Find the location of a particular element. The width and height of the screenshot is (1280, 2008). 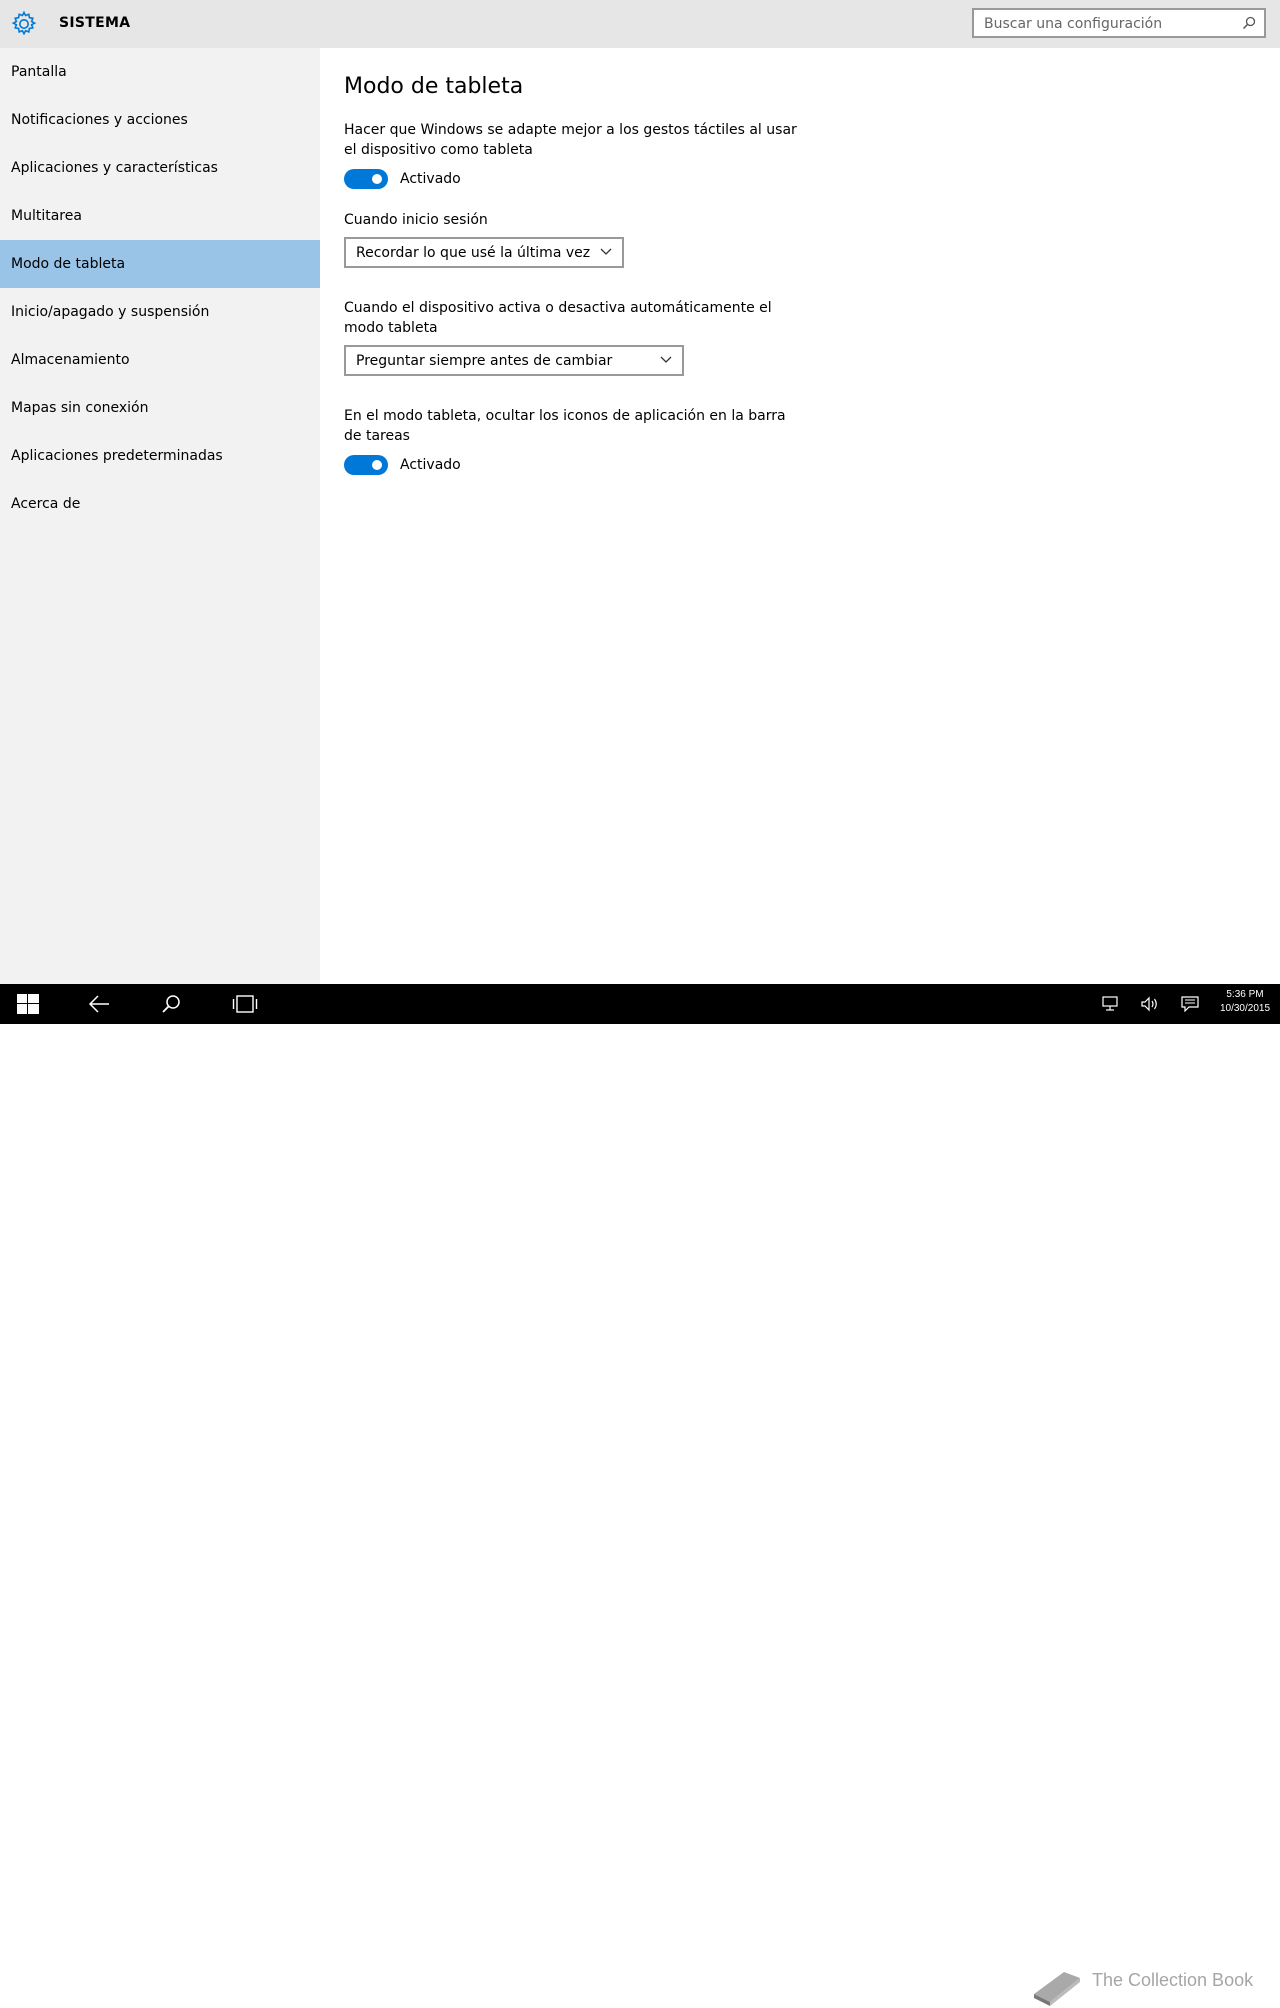

start-button is located at coordinates (28, 1004).